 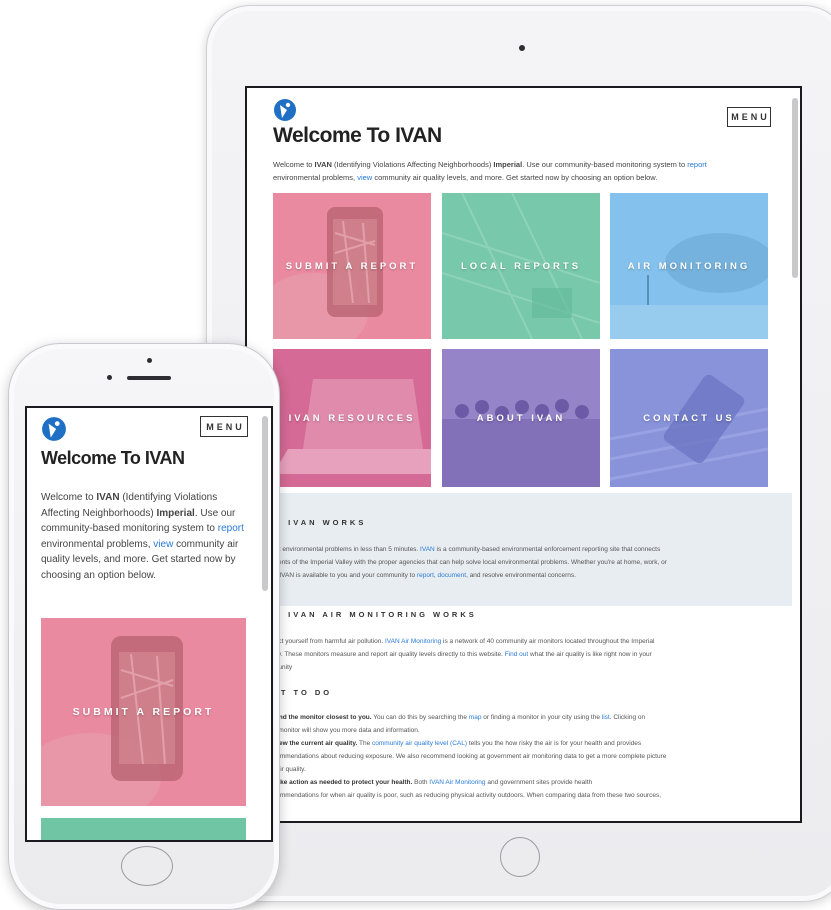 What do you see at coordinates (517, 654) in the screenshot?
I see `find-out-link: Find out` at bounding box center [517, 654].